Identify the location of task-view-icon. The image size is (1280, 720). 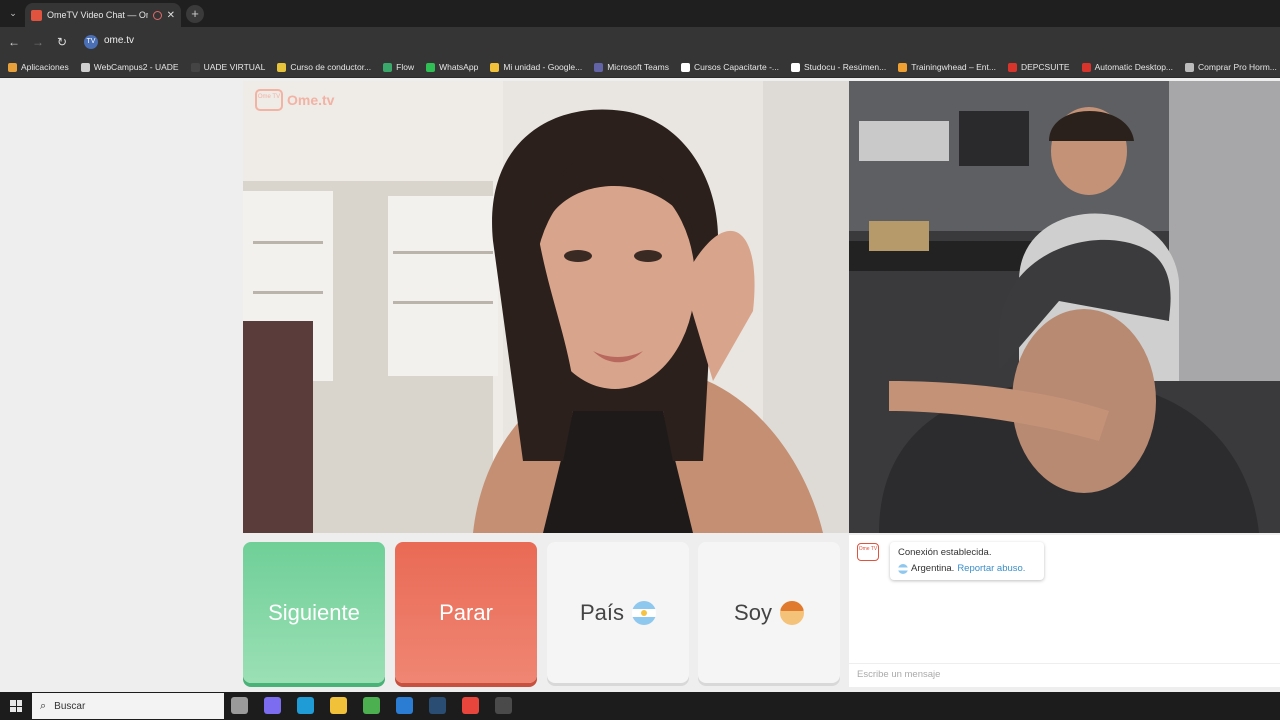
(239, 705).